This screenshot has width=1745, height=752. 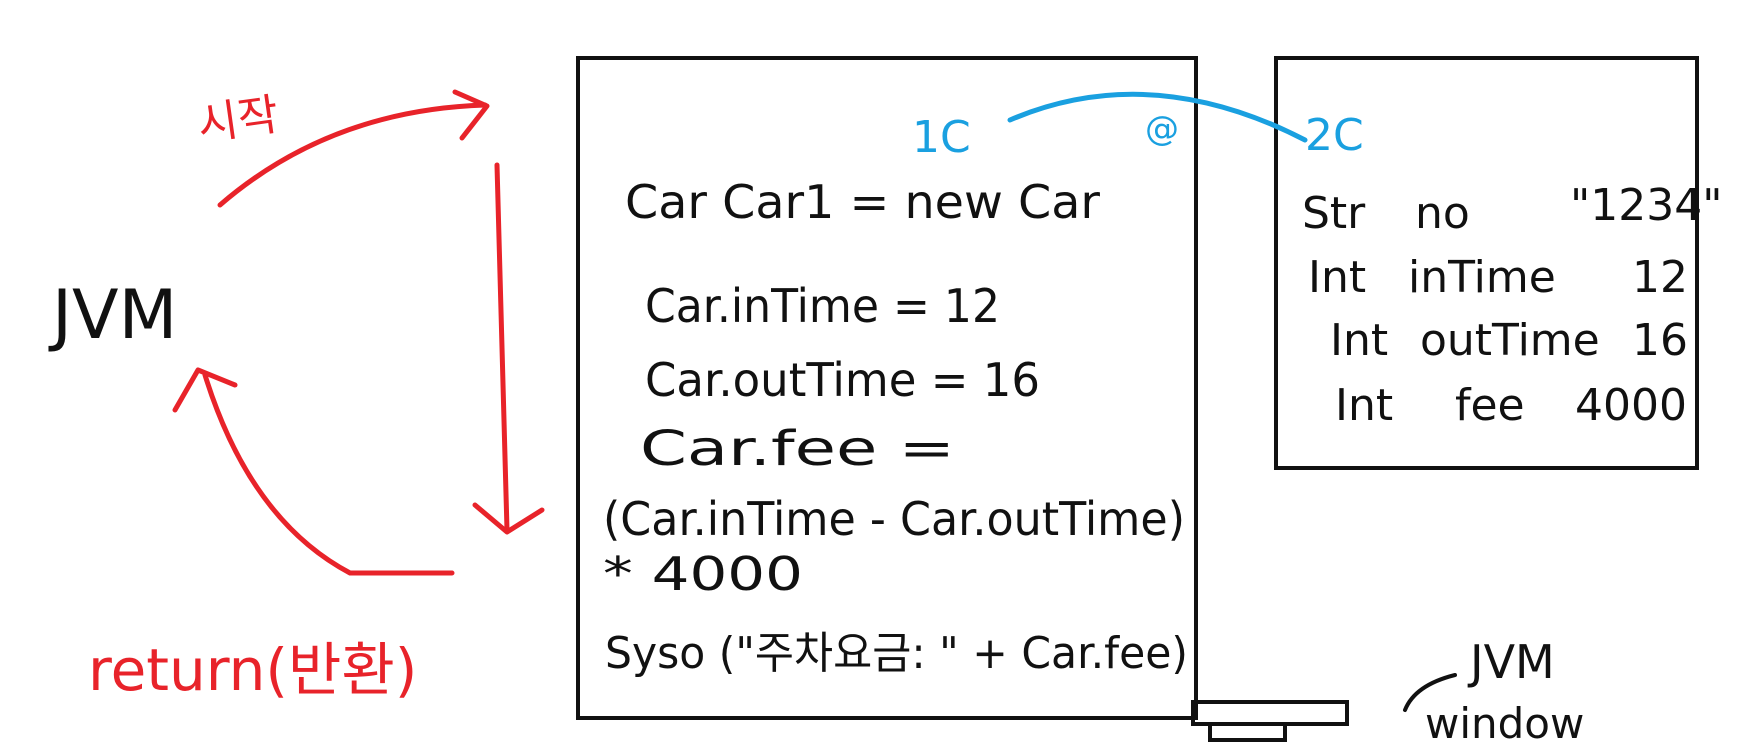 I want to click on start-label: 시작, so click(x=237, y=120).